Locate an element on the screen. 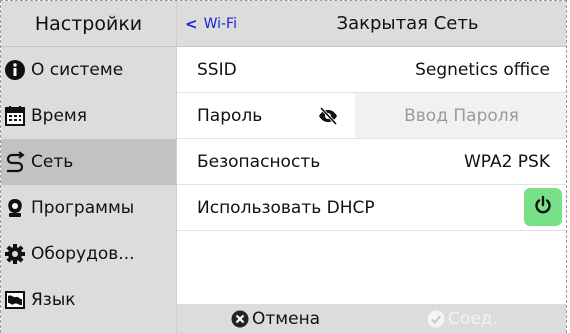 This screenshot has width=570, height=333. password-row: Пароль Ввод Пароля is located at coordinates (371, 116).